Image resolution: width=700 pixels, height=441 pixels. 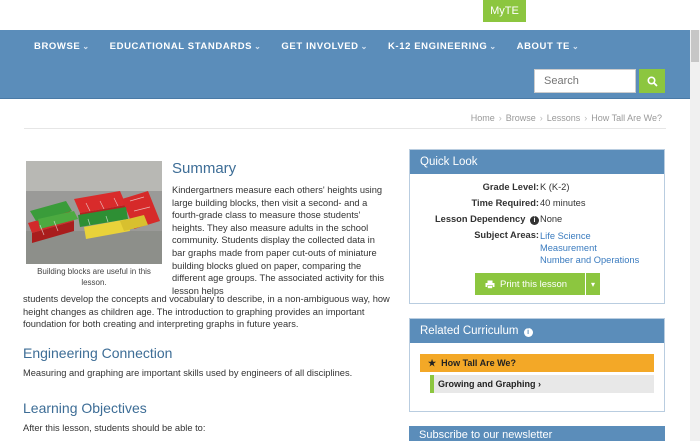 I want to click on nav-browse: BROWSE ⌄, so click(x=62, y=46).